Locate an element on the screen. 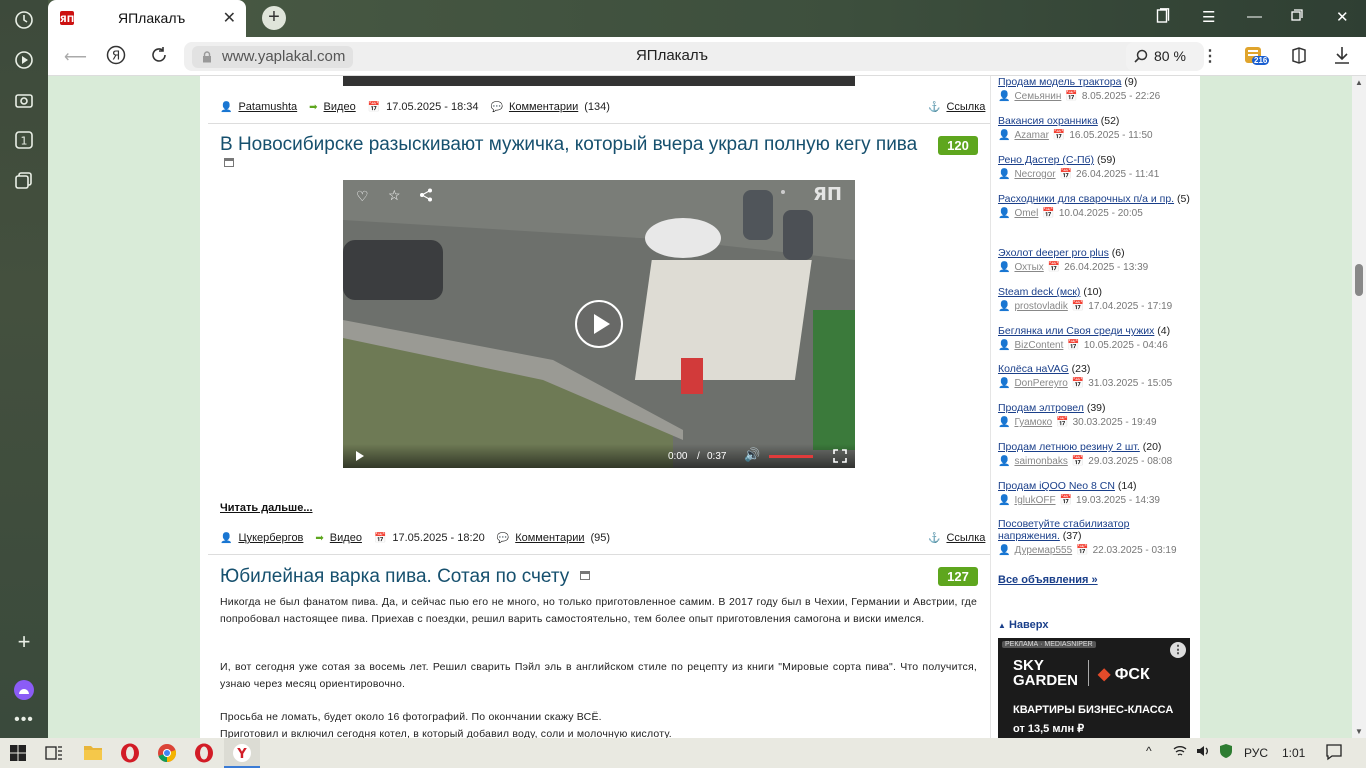 Image resolution: width=1366 pixels, height=768 pixels. classified-title: Steam deck (мск) is located at coordinates (1039, 292).